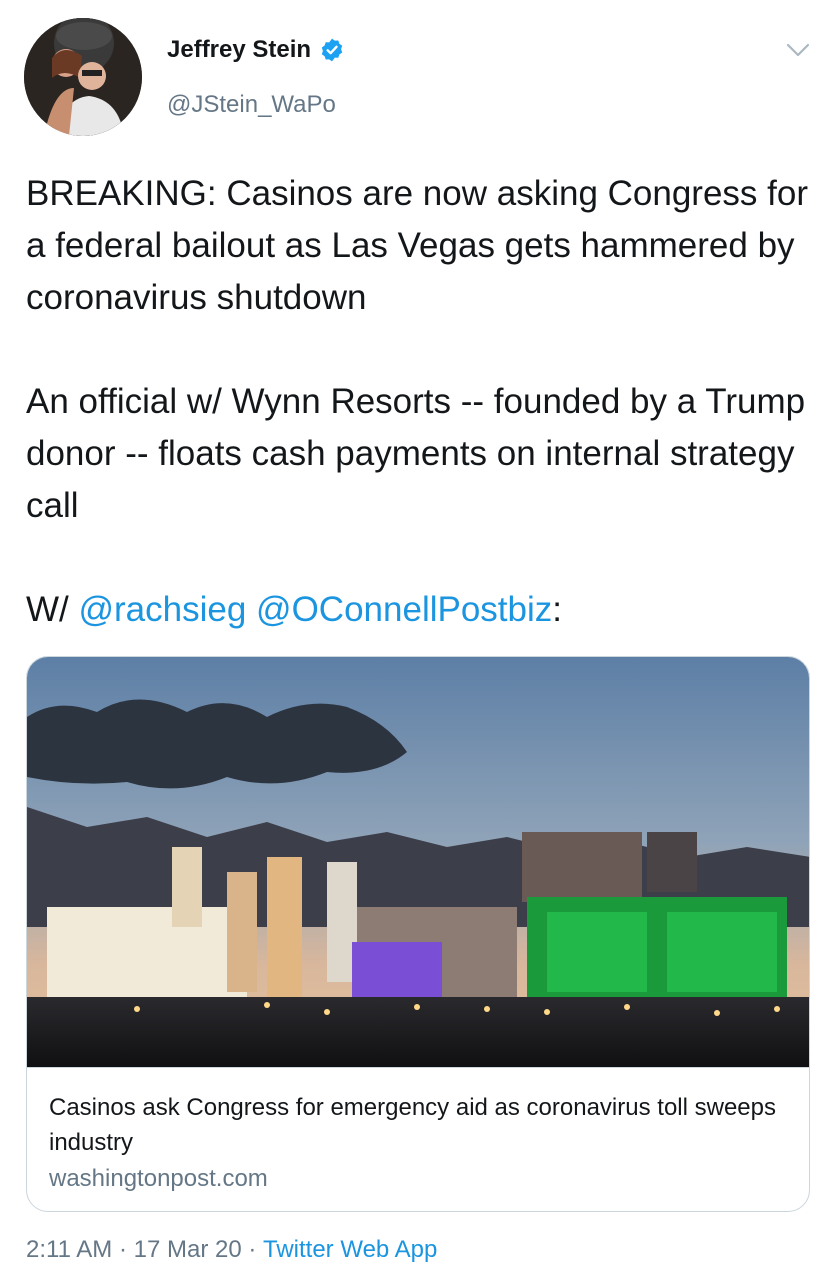  I want to click on display-name: Jeffrey Stein, so click(239, 50).